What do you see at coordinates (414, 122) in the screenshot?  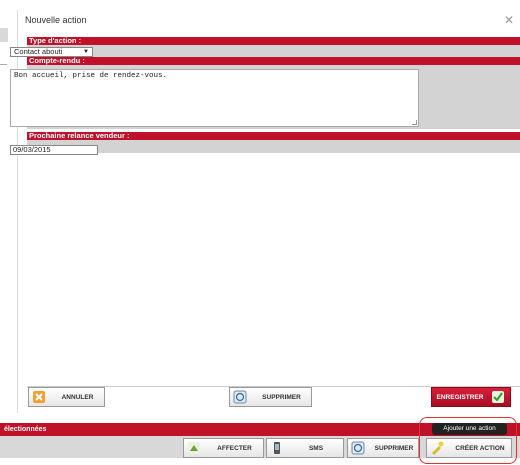 I see `resize-grip-icon` at bounding box center [414, 122].